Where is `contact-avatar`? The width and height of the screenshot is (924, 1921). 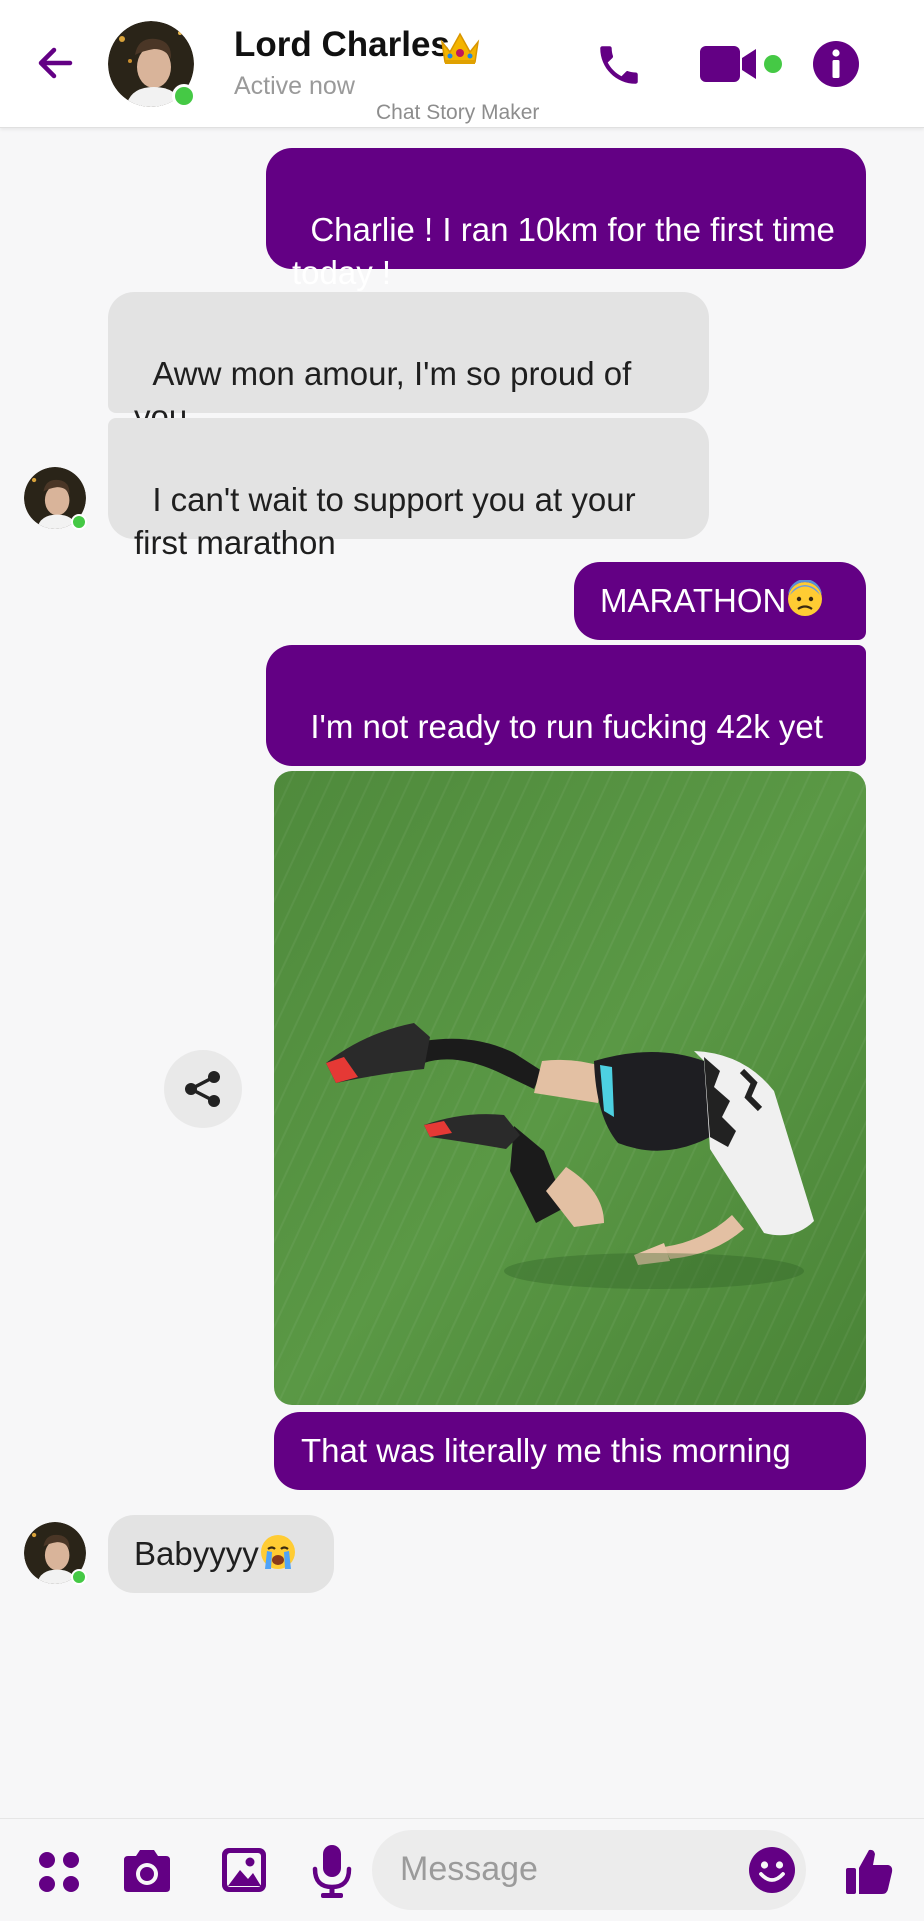
contact-avatar is located at coordinates (152, 64).